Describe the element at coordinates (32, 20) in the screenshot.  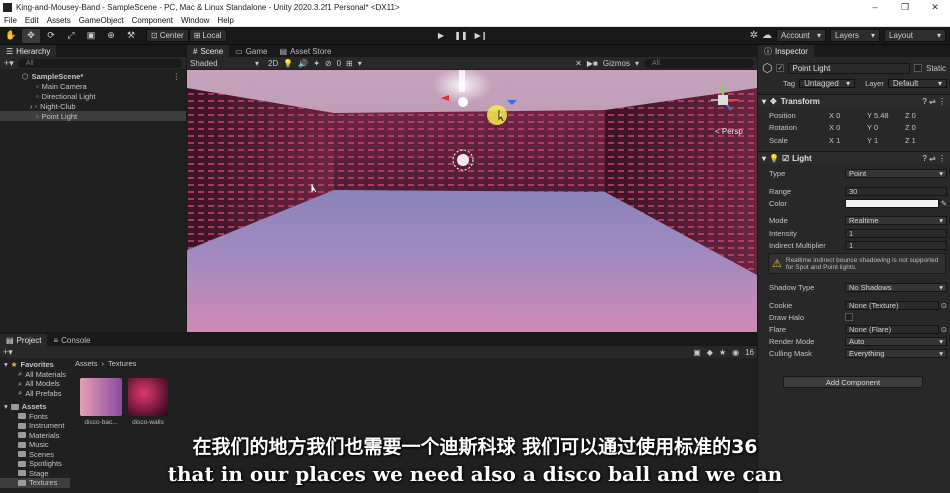
I see `menu-edit: Edit` at that location.